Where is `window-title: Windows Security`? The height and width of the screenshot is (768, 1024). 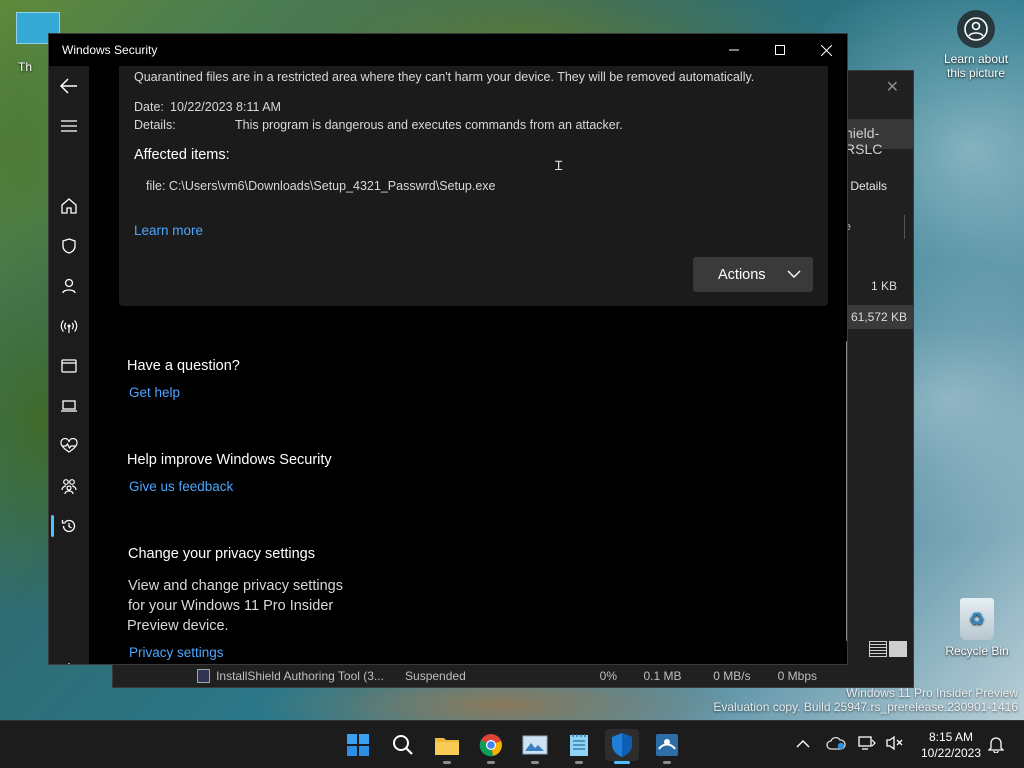
window-title: Windows Security is located at coordinates (110, 50).